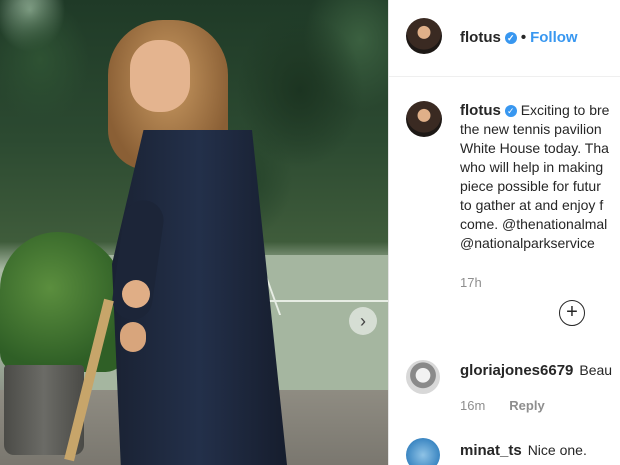  I want to click on comment: gloriajones6679 Beau, so click(536, 370).